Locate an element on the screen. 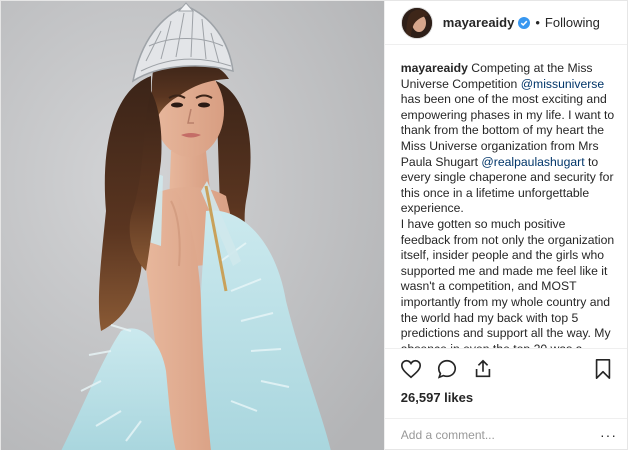 This screenshot has width=628, height=450. more-options-button: ··· is located at coordinates (608, 435).